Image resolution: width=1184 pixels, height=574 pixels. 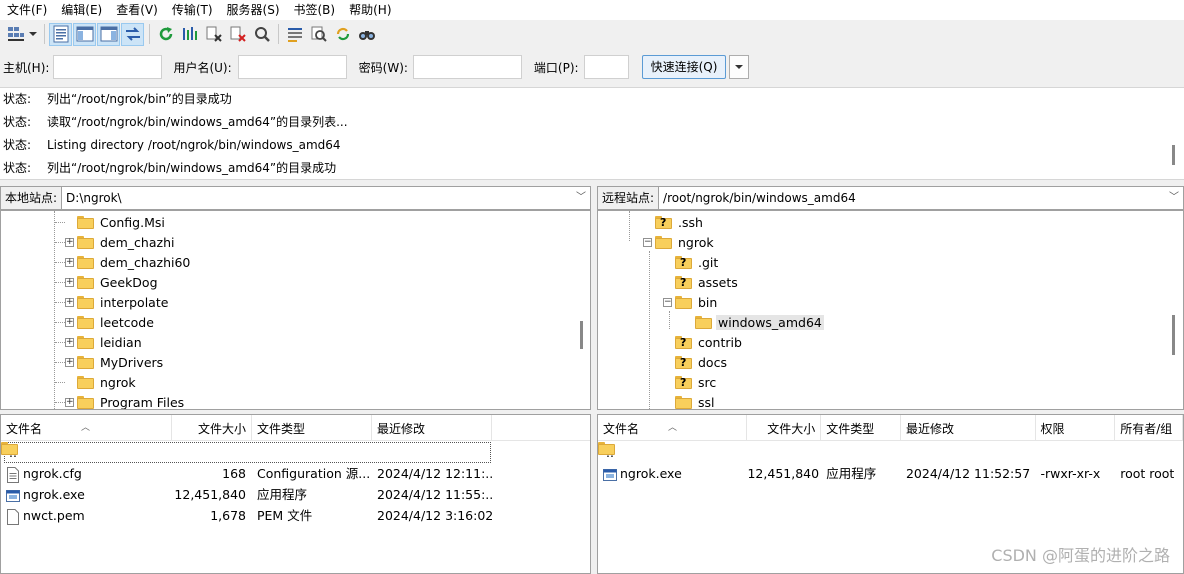 What do you see at coordinates (60, 34) in the screenshot?
I see `message-log-icon` at bounding box center [60, 34].